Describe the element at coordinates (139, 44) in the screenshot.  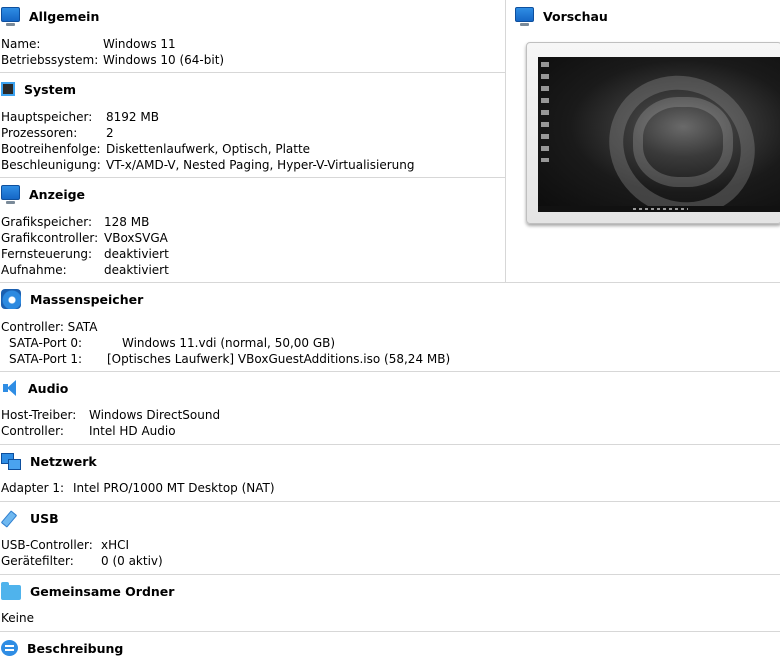
I see `info-value: Windows 11` at that location.